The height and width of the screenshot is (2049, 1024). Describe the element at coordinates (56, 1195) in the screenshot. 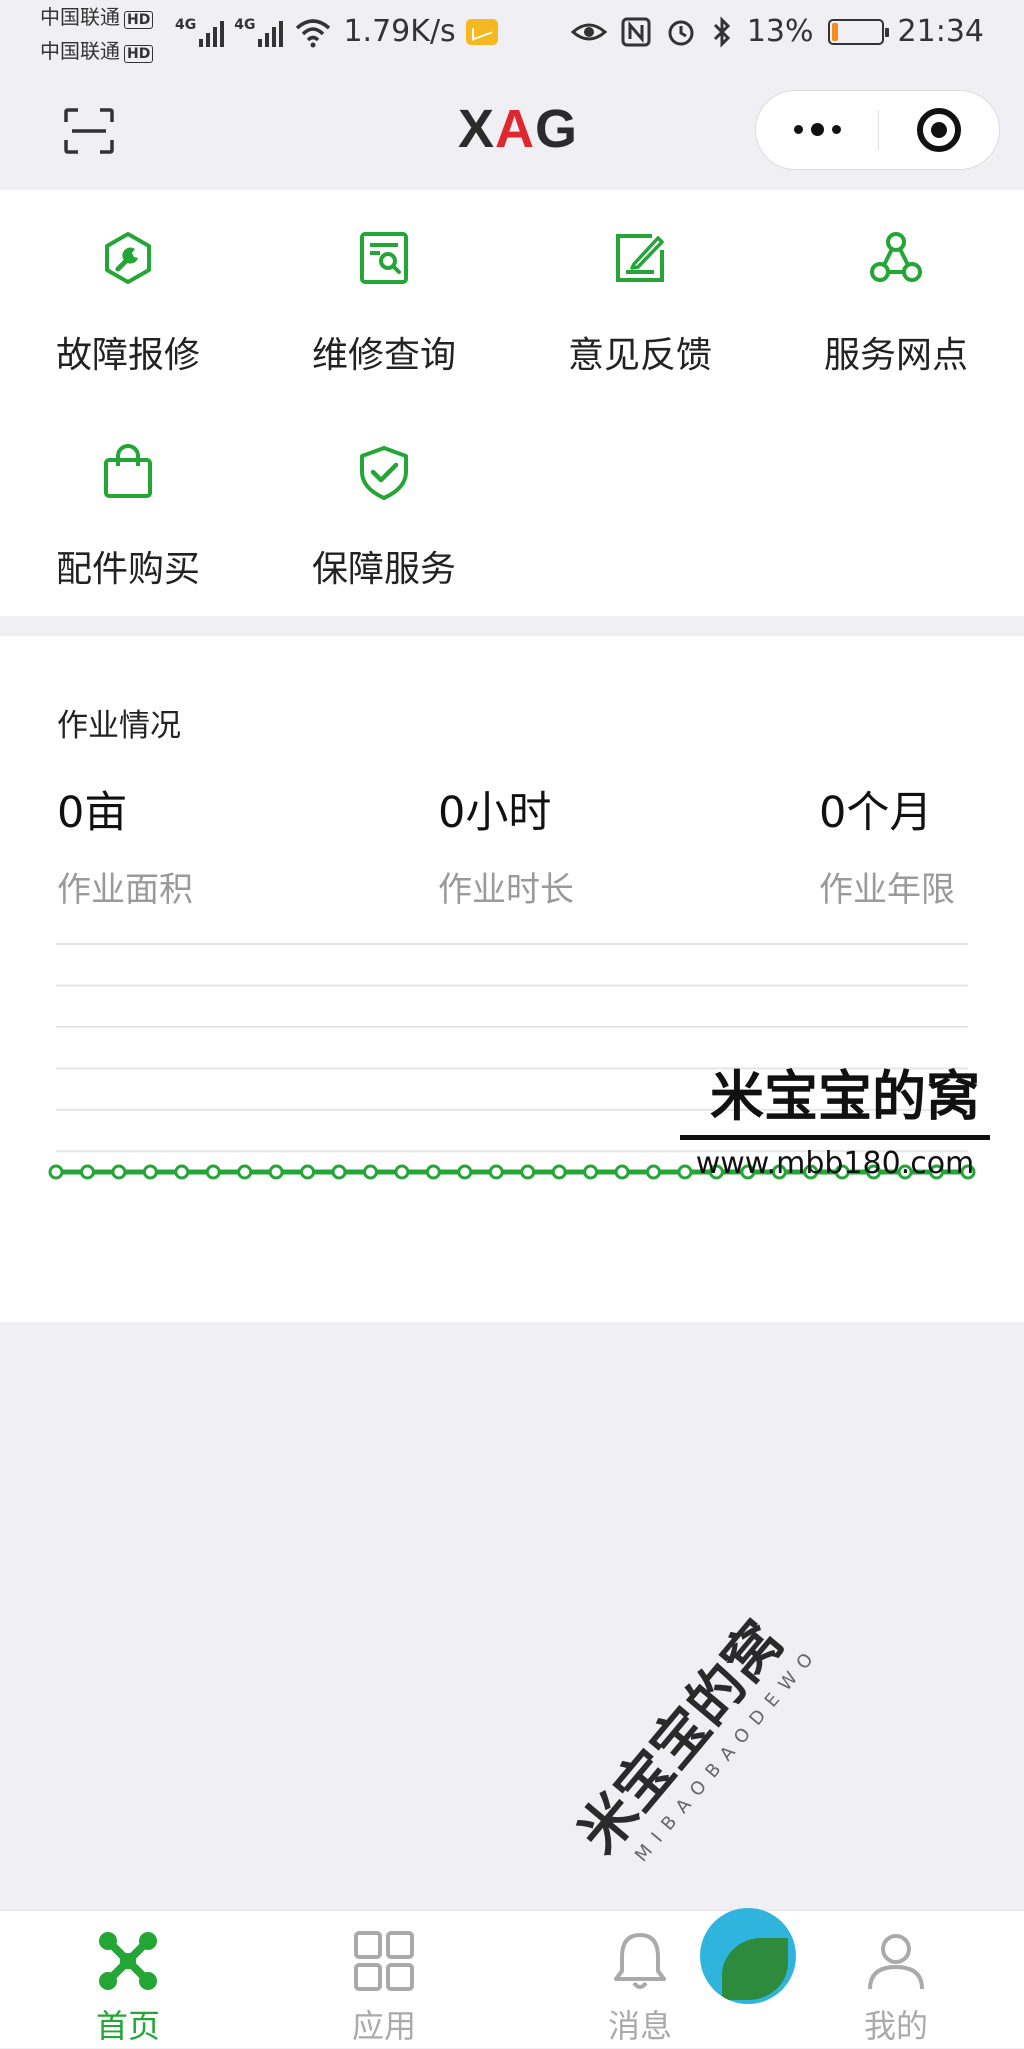

I see `x-tick-label: 9.1` at that location.